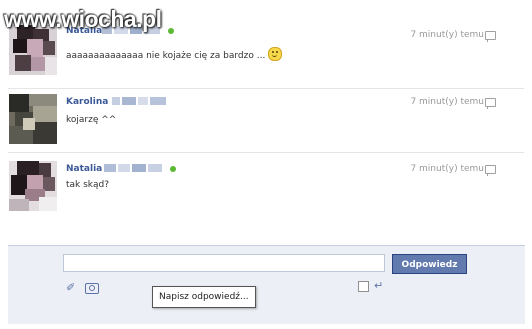 The image size is (532, 329). I want to click on reply-button: Odpowiedz, so click(429, 264).